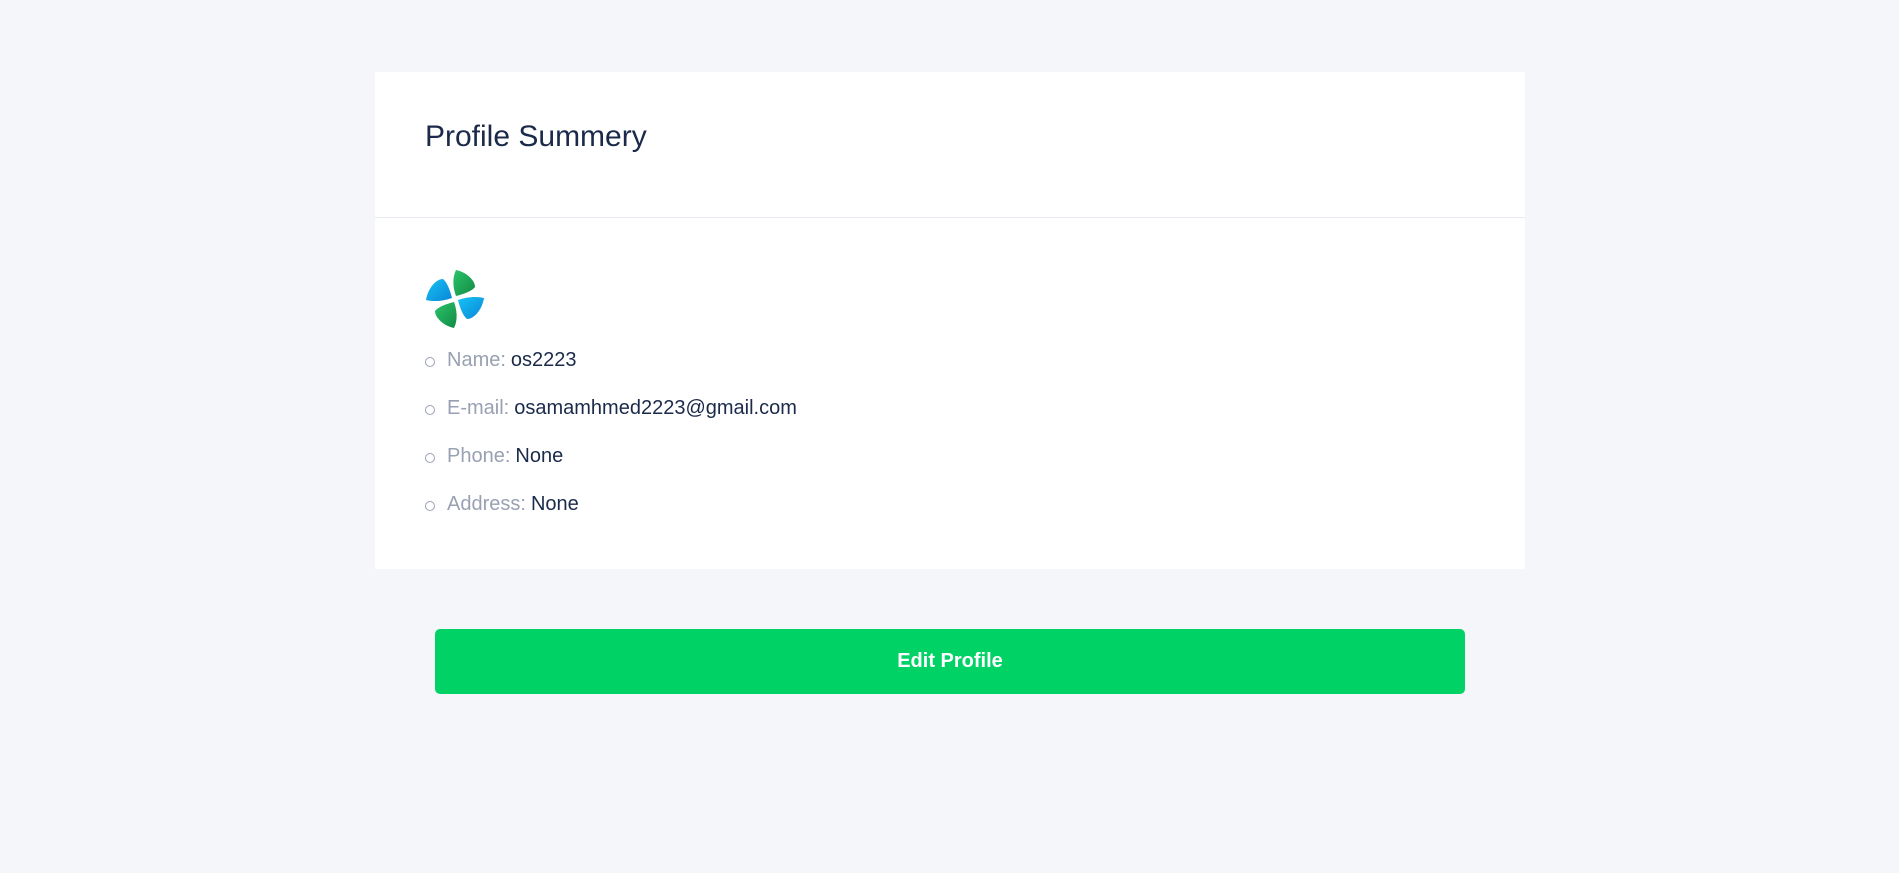 The image size is (1899, 873). Describe the element at coordinates (611, 504) in the screenshot. I see `list-item-address: Address: None` at that location.